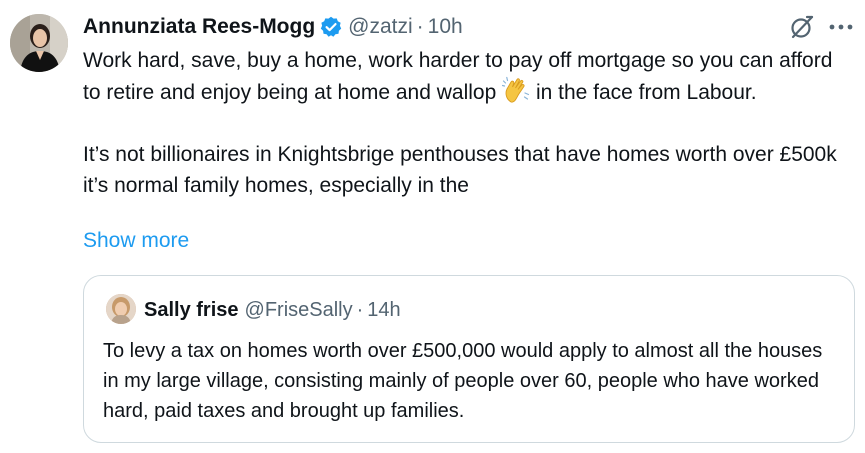  What do you see at coordinates (39, 43) in the screenshot?
I see `author-avatar` at bounding box center [39, 43].